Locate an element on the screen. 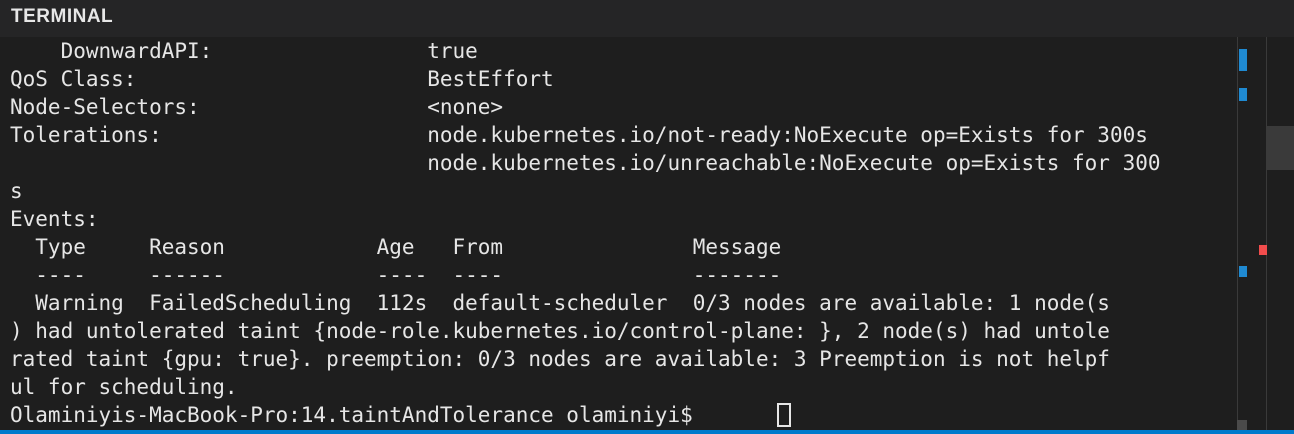  overview-ruler is located at coordinates (1252, 233).